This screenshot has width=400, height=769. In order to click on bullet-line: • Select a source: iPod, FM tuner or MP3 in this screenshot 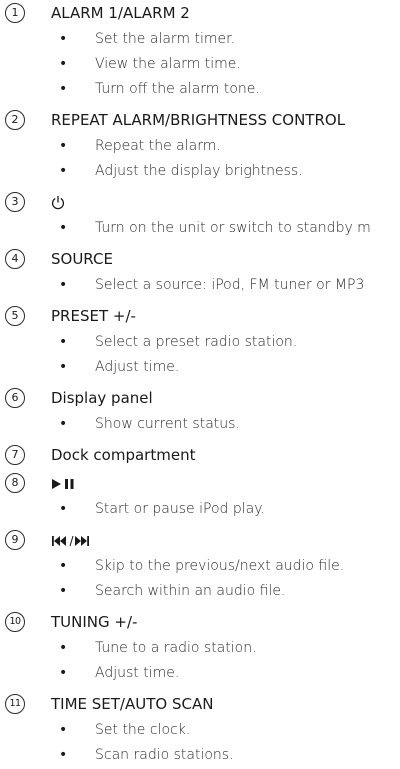, I will do `click(200, 286)`.